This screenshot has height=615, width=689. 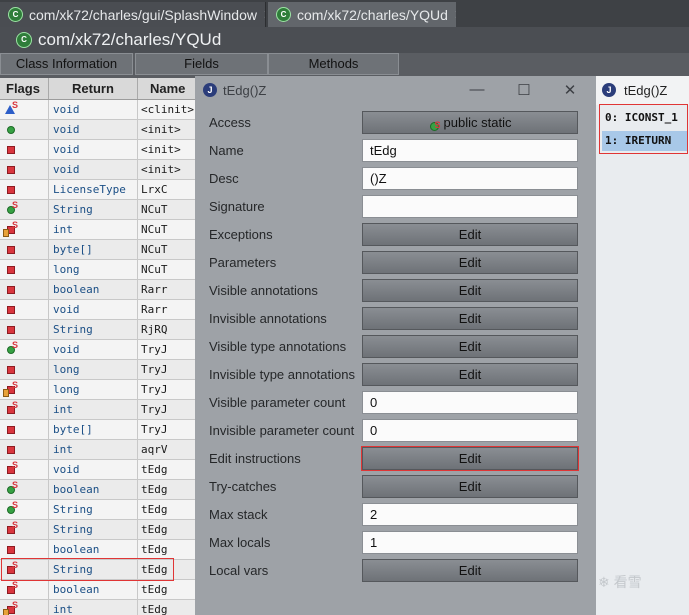 I want to click on field-row: Try-catches Edit, so click(x=395, y=487).